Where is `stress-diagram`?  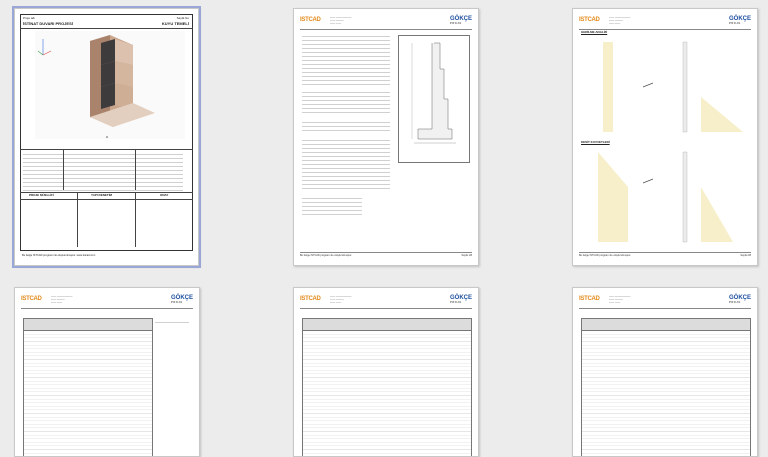 stress-diagram is located at coordinates (673, 87).